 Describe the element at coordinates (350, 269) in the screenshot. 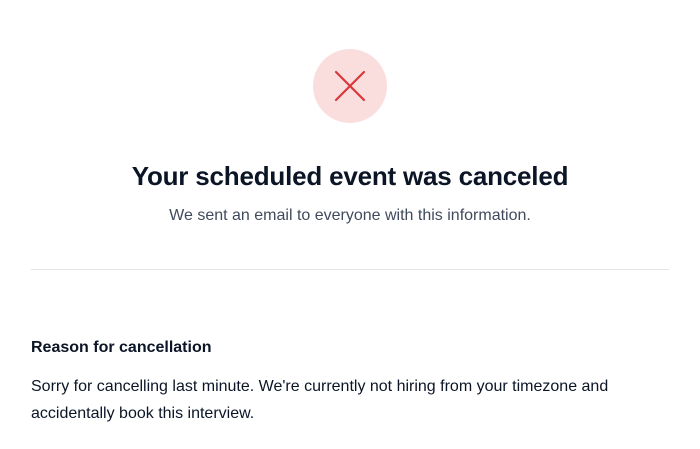

I see `divider` at that location.